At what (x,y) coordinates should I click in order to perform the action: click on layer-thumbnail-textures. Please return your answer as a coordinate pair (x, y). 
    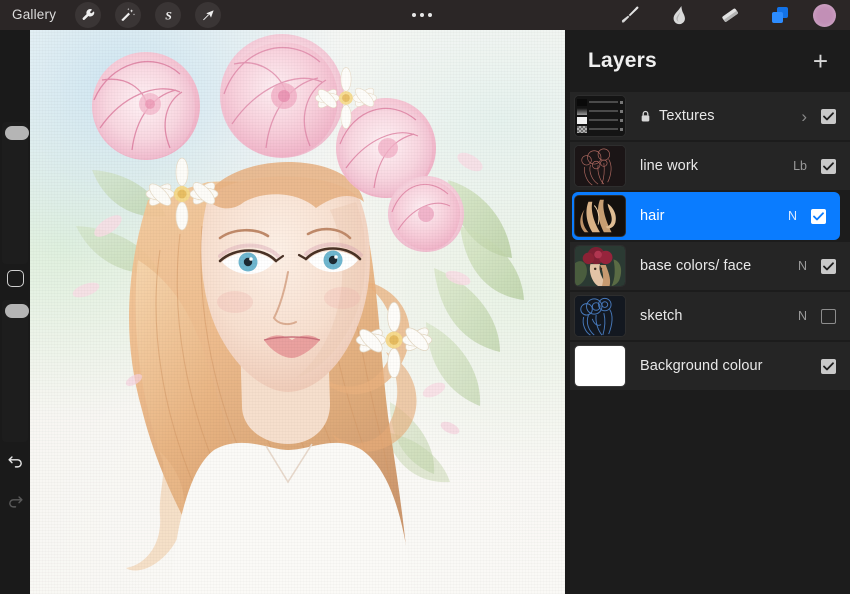
    Looking at the image, I should click on (600, 116).